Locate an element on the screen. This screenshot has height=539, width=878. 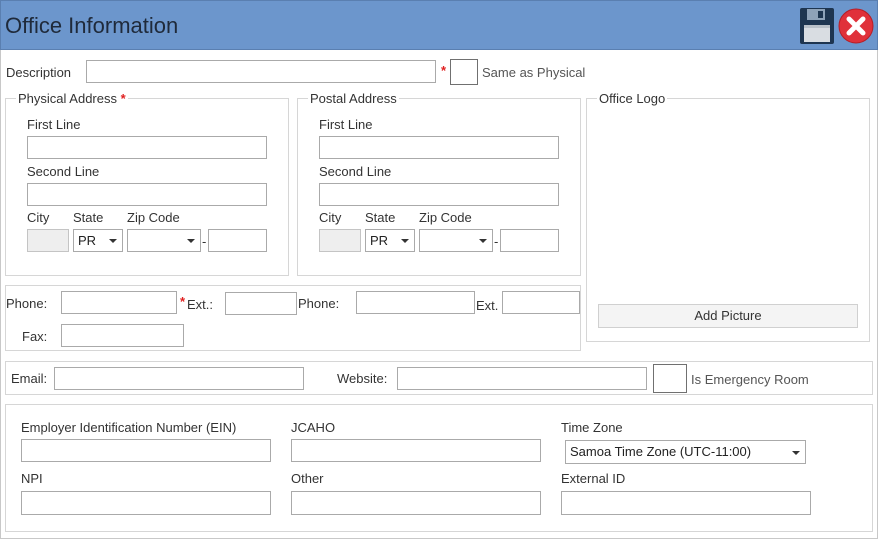
phone1-label: Phone: is located at coordinates (27, 303).